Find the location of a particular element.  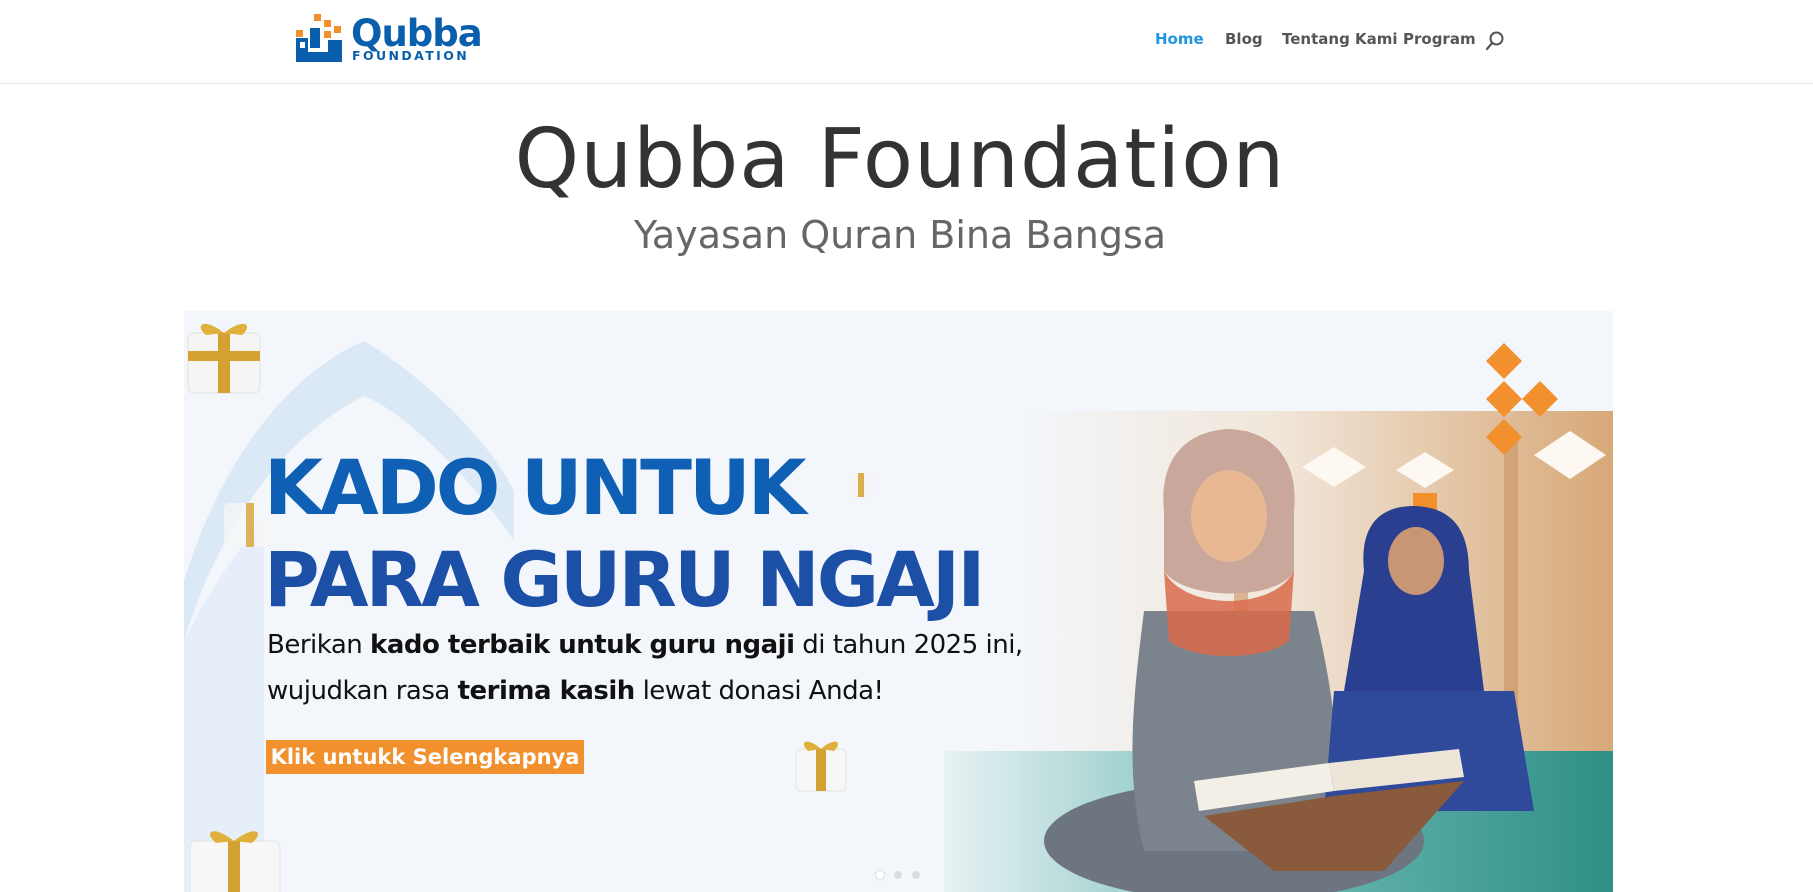

site-logo: Qubba FOUNDATION is located at coordinates (388, 39).